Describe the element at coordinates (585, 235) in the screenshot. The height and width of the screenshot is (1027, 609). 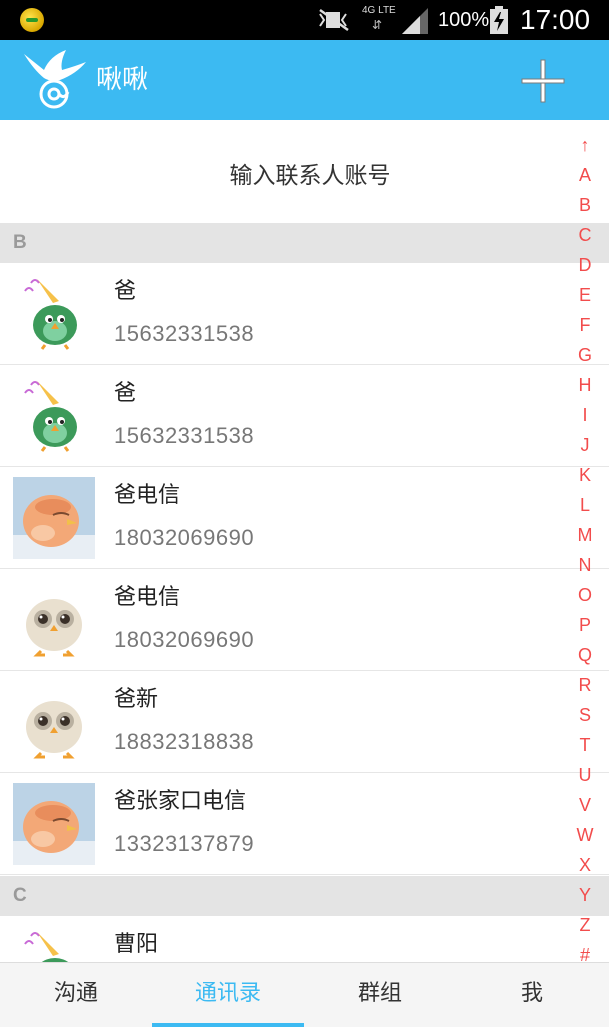
I see `alpha-index-item: C` at that location.